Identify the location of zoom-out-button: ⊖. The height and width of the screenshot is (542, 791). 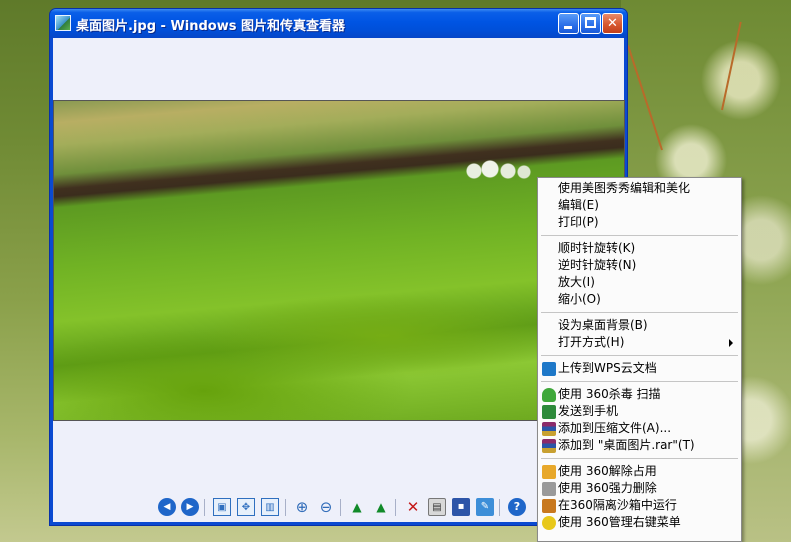
(326, 507).